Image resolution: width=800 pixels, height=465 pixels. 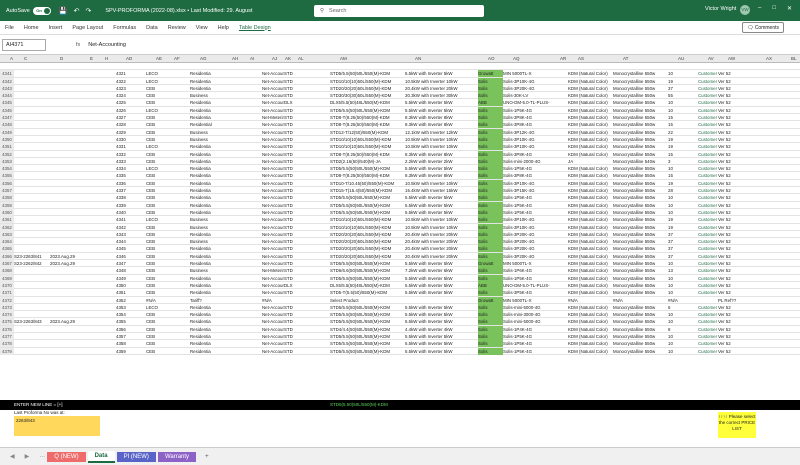 I want to click on row-number: 4378, so click(x=7, y=344).